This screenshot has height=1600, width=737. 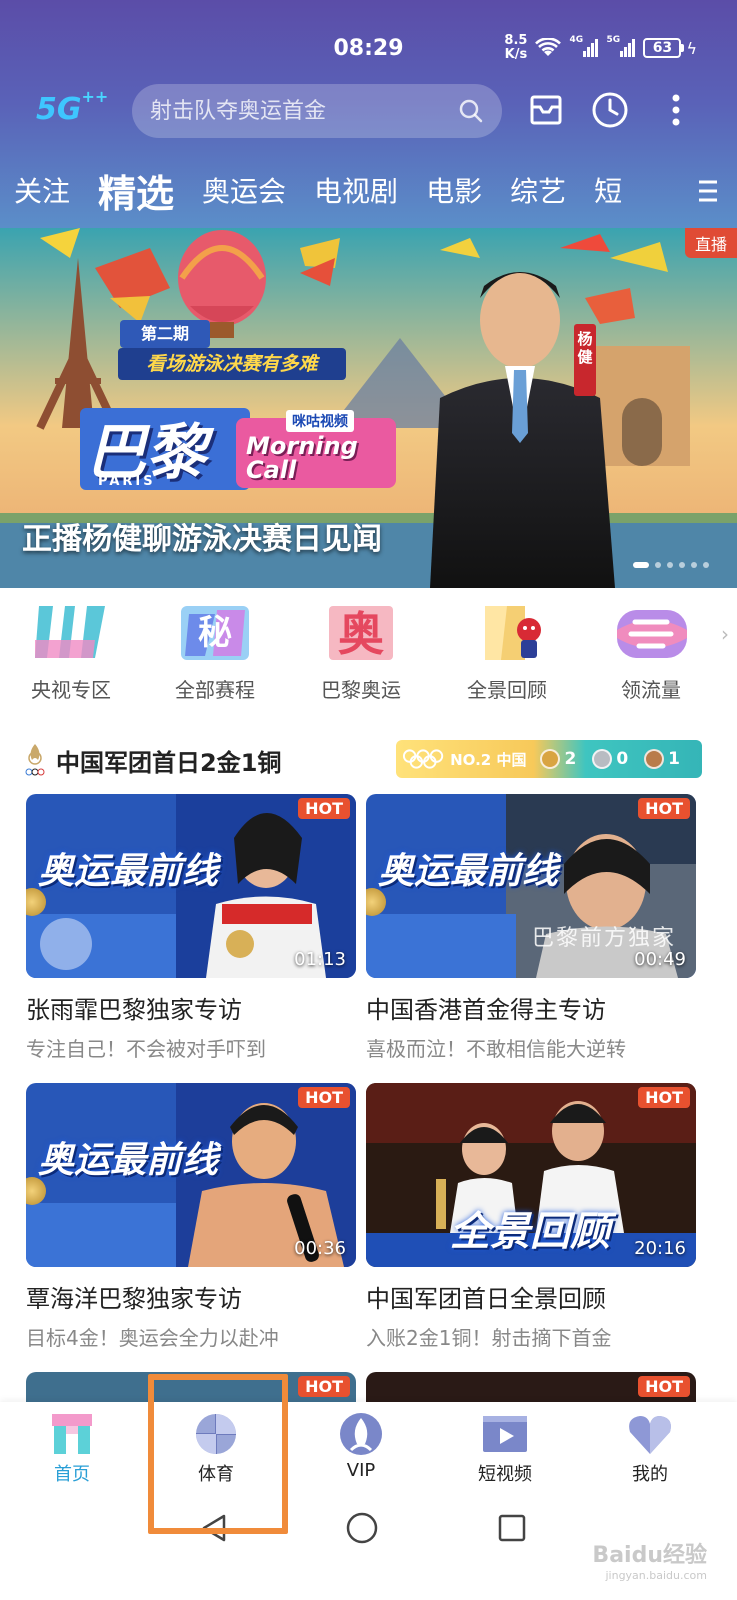 I want to click on nav-short-video: 短视频, so click(x=505, y=1448).